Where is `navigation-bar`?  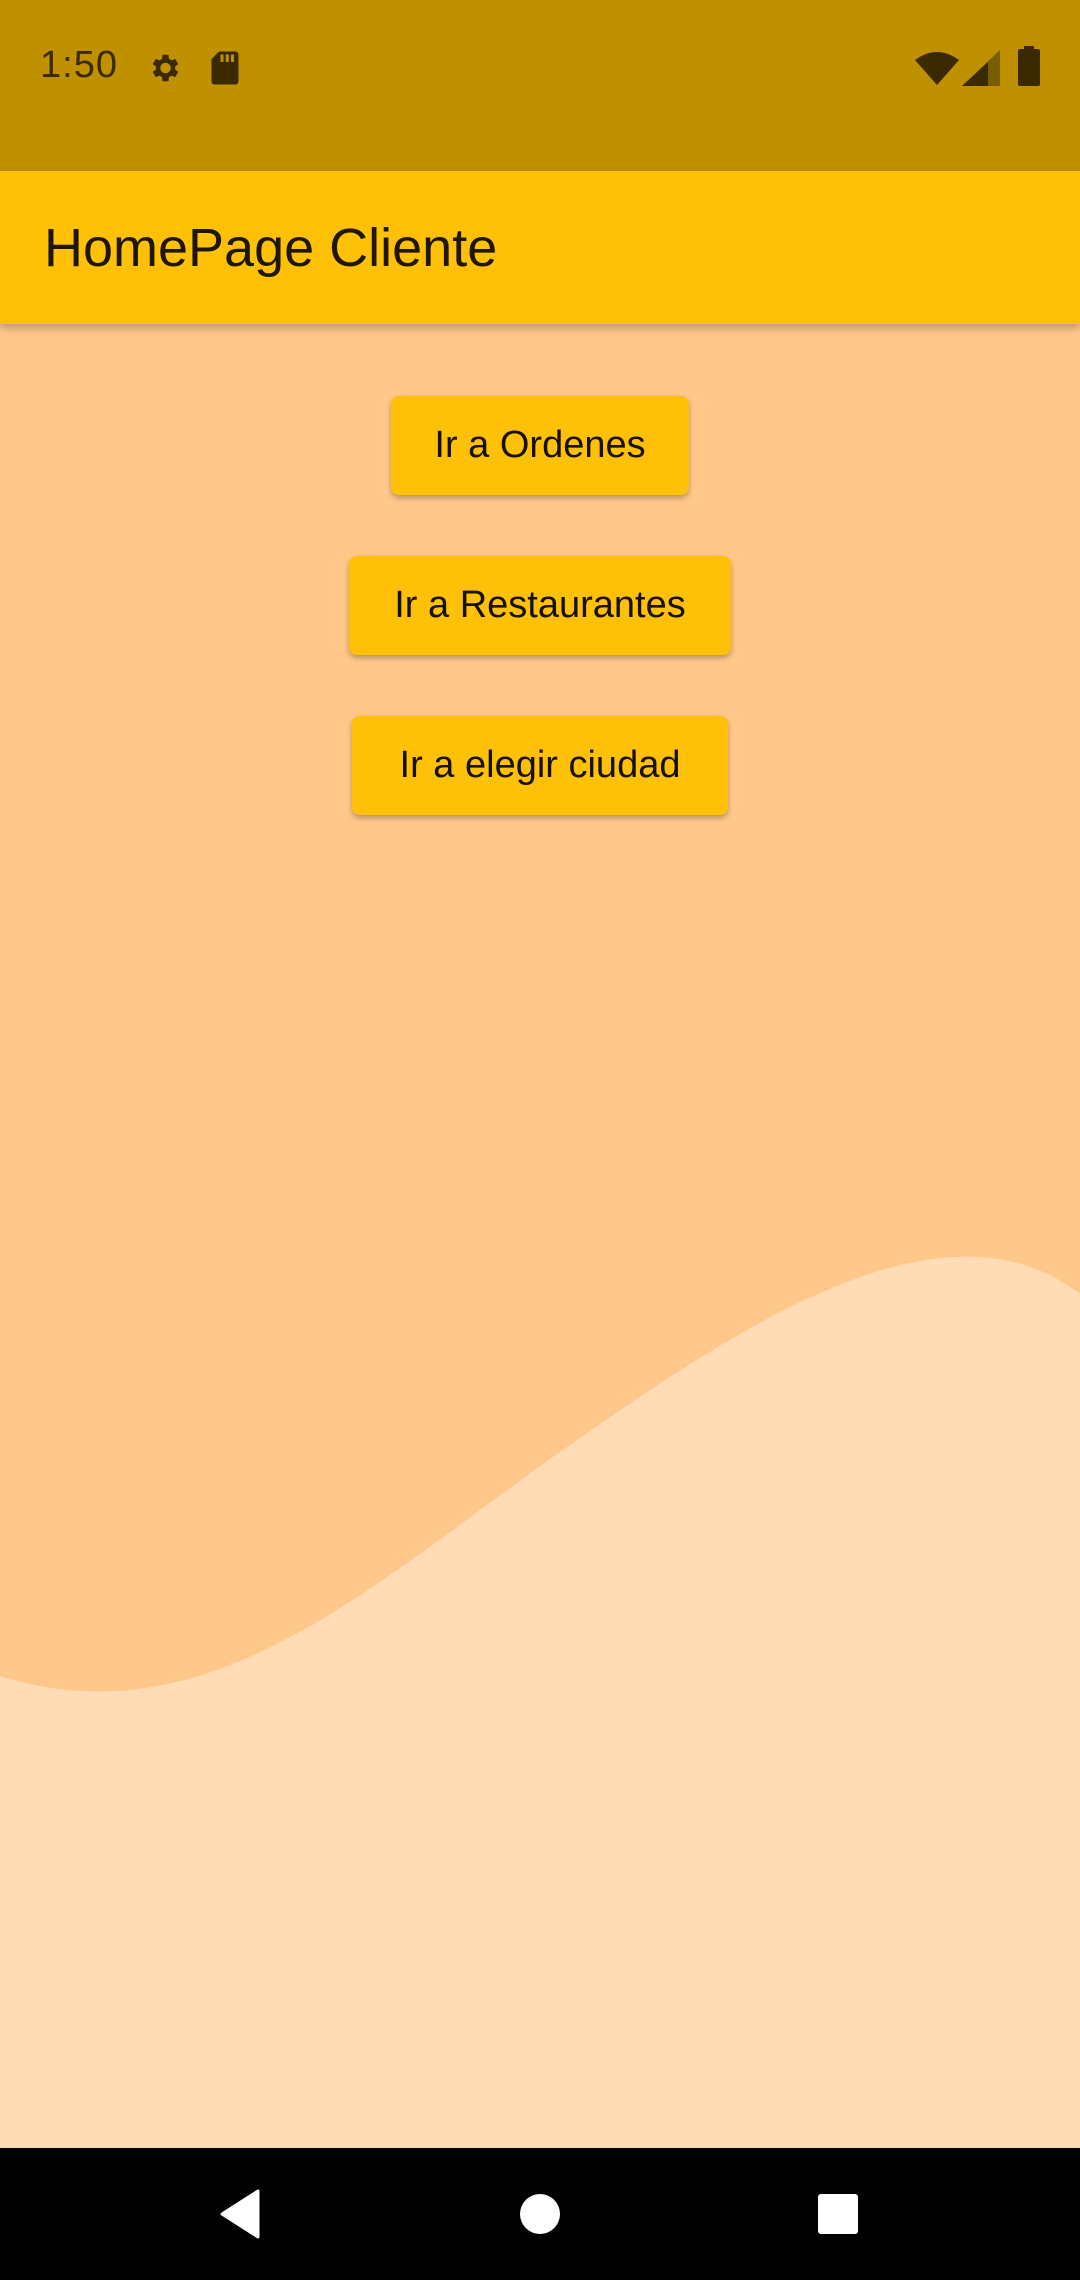
navigation-bar is located at coordinates (540, 2214).